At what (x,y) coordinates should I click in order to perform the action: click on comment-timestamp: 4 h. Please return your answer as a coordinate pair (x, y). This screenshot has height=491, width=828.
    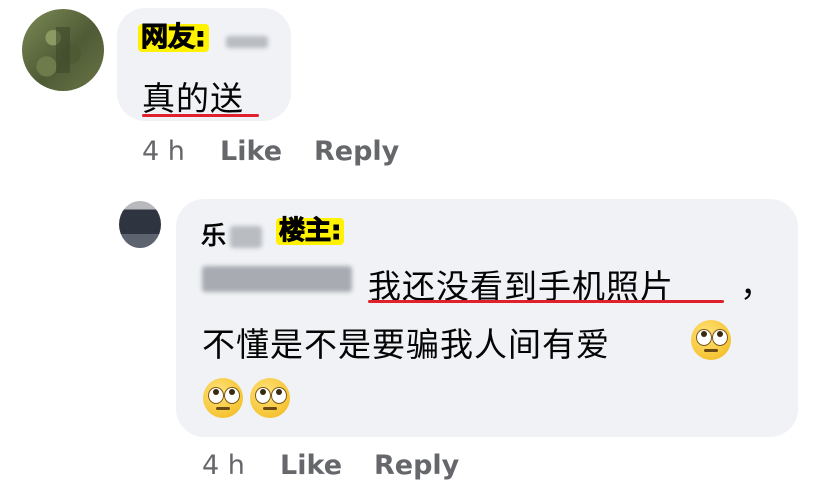
    Looking at the image, I should click on (163, 151).